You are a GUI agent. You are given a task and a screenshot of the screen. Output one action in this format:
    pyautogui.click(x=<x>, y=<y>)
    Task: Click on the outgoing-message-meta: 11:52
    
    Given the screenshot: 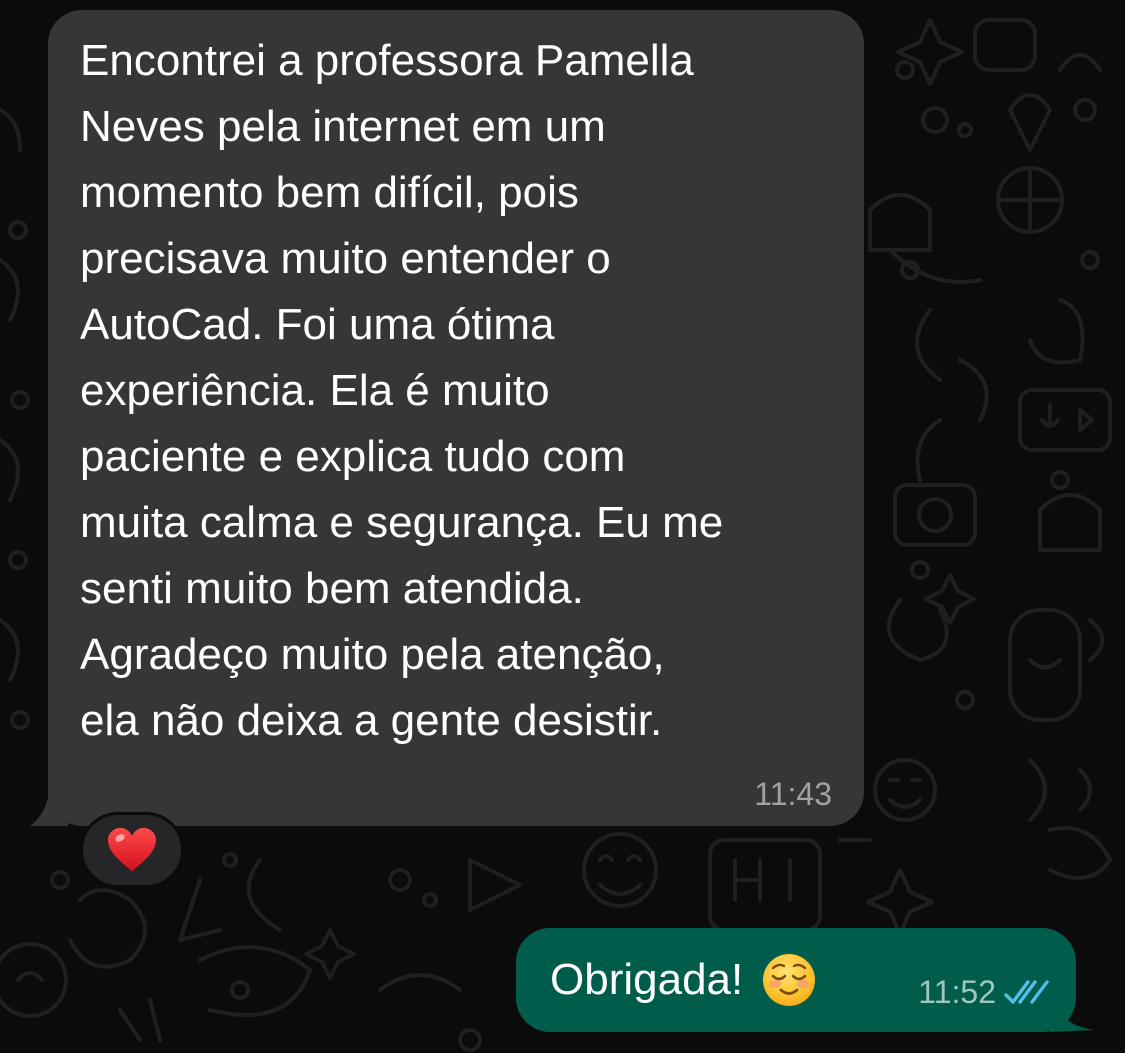 What is the action you would take?
    pyautogui.click(x=984, y=992)
    